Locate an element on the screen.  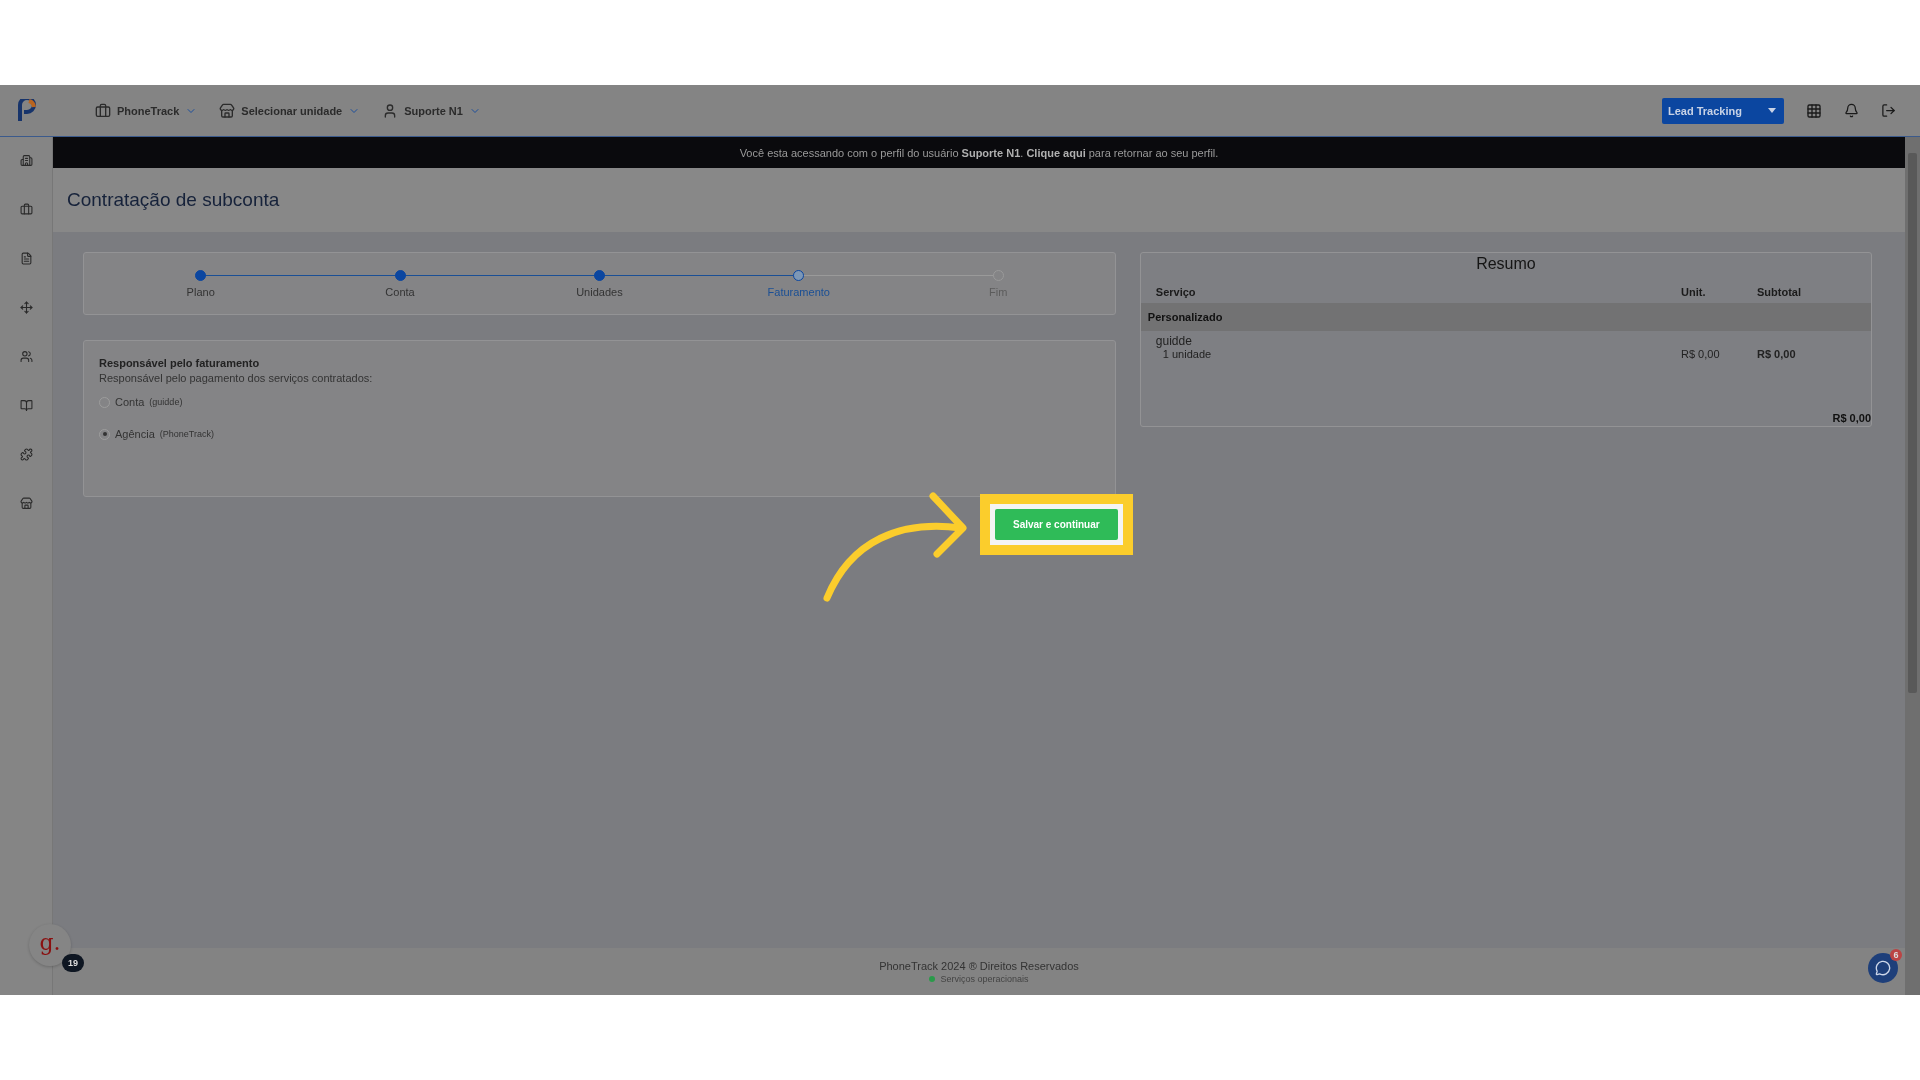
copyright-text: PhoneTrack 2024 ® Direitos Reservados is located at coordinates (979, 965).